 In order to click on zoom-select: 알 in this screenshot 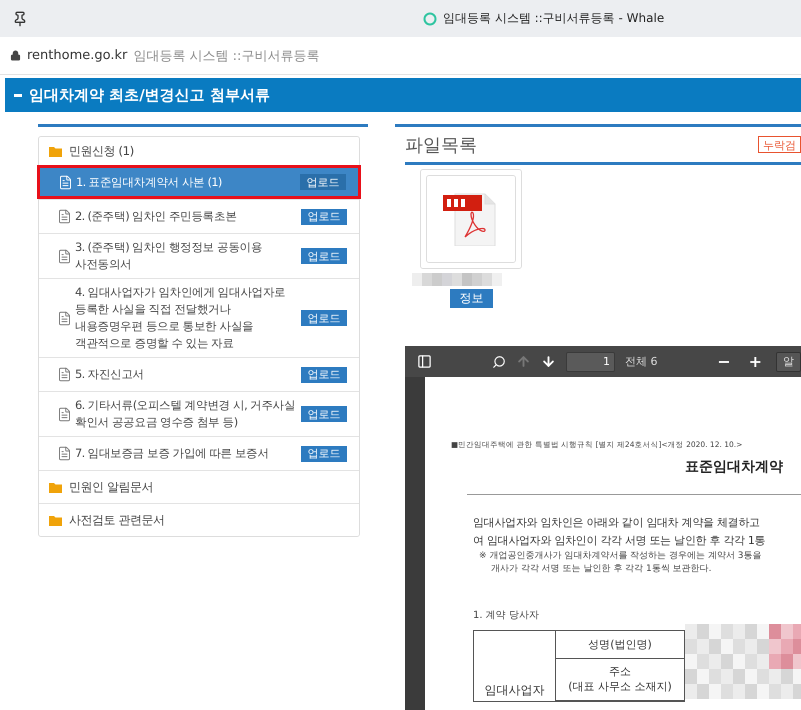, I will do `click(788, 362)`.